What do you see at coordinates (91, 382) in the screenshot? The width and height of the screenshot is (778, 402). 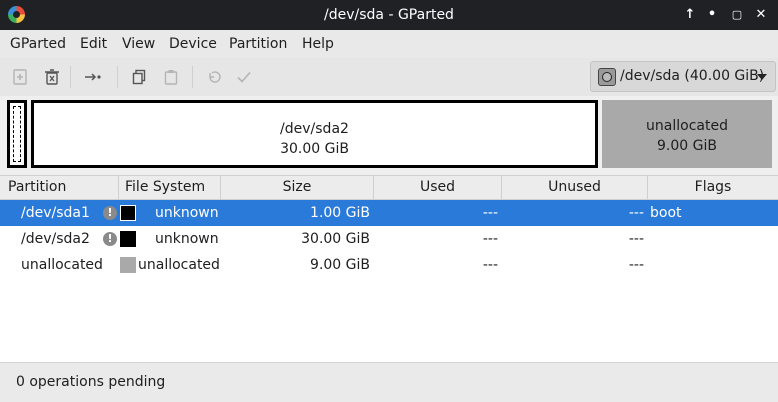 I see `pending-operations-status: 0 operations pending` at bounding box center [91, 382].